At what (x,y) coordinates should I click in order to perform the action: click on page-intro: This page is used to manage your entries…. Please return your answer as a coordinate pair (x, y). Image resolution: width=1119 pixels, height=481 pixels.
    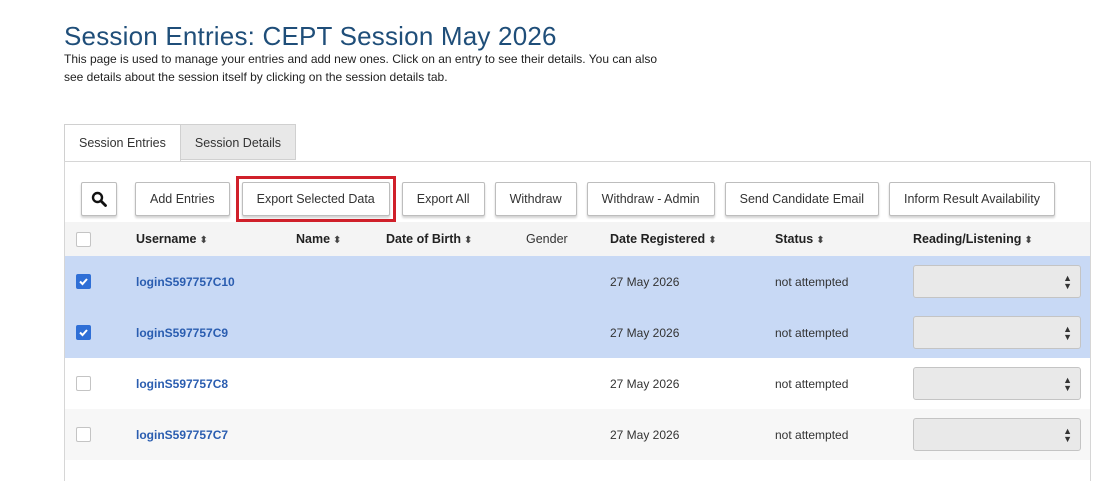
    Looking at the image, I should click on (361, 68).